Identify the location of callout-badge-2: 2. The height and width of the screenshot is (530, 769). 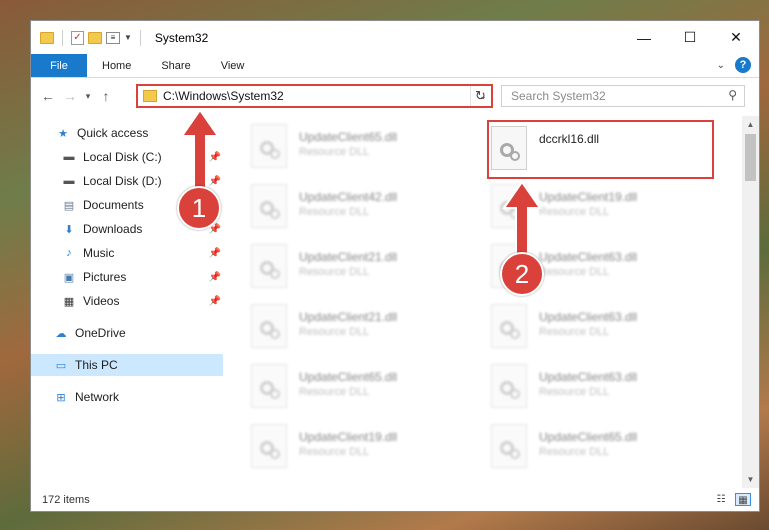
(522, 274).